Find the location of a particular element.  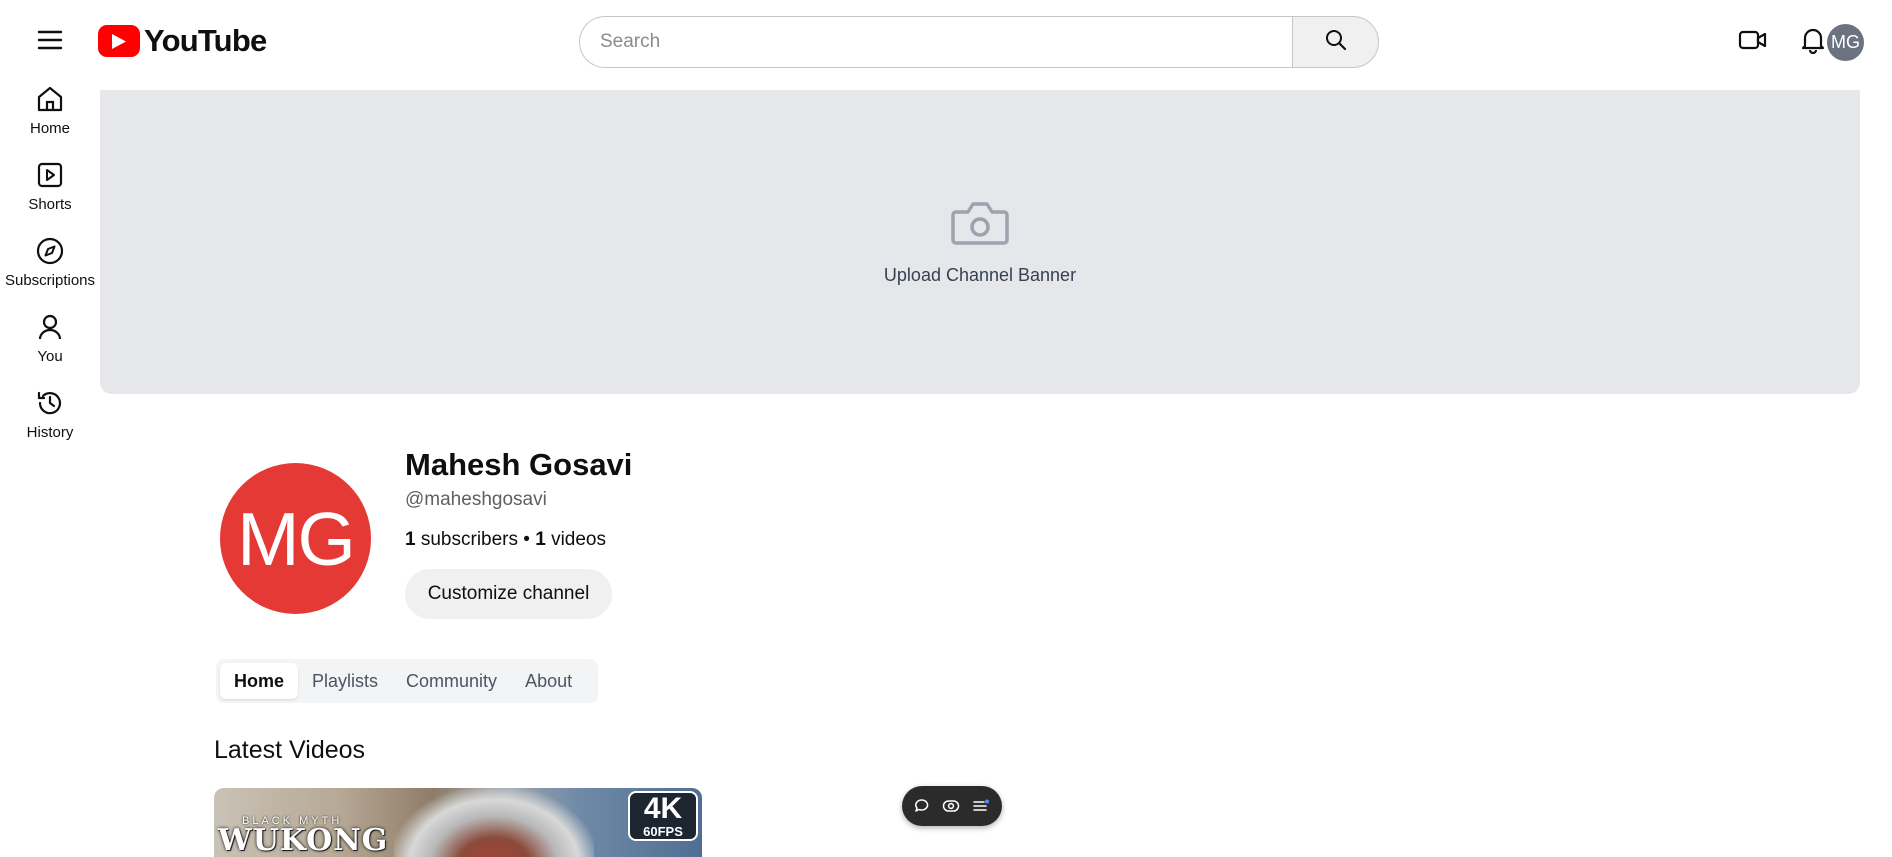

history-icon is located at coordinates (50, 403).